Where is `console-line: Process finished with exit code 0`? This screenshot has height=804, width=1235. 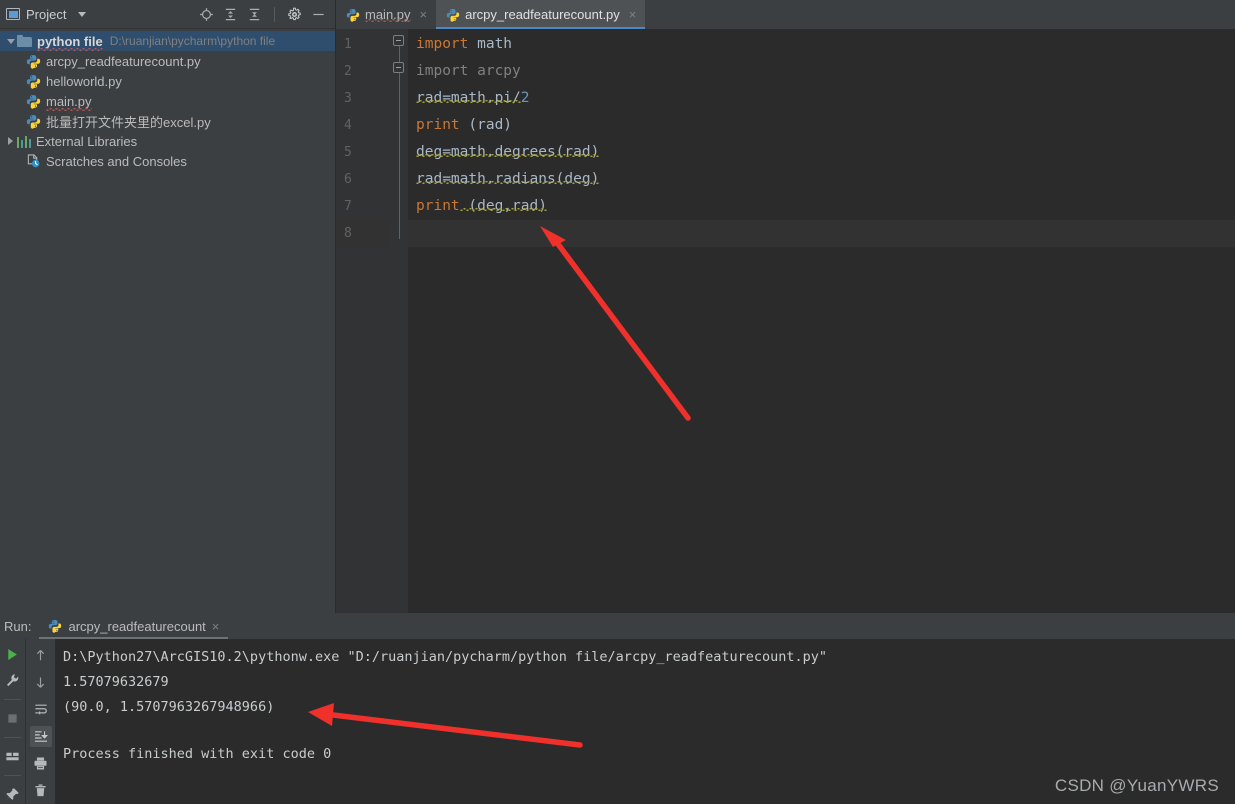
console-line: Process finished with exit code 0 is located at coordinates (197, 754).